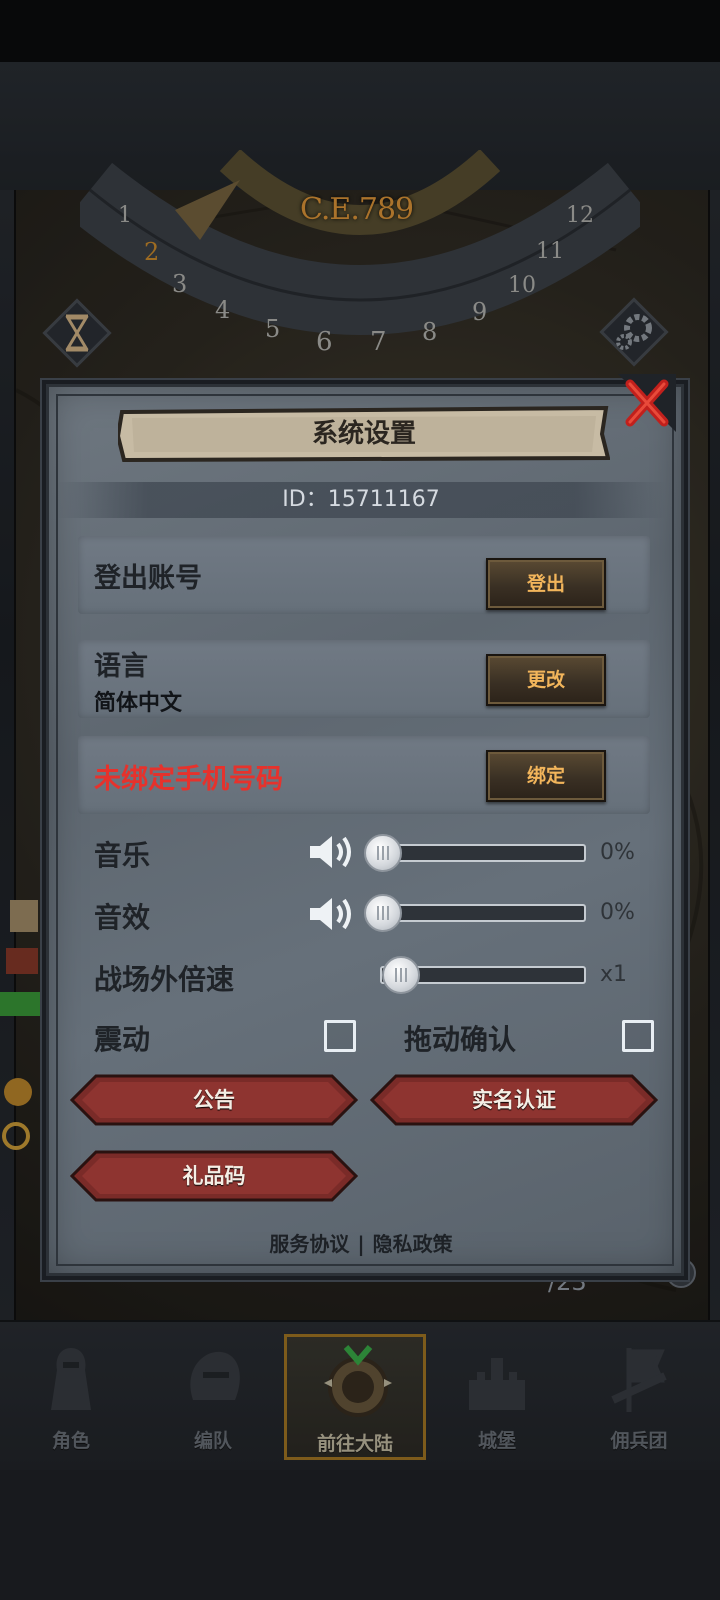  I want to click on privacy-policy-link: 隐私政策, so click(413, 1244).